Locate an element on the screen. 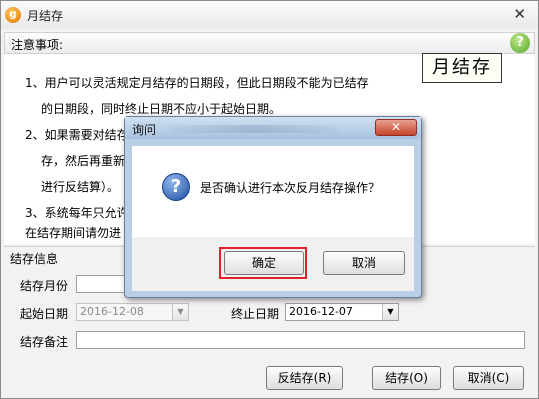 The width and height of the screenshot is (539, 399). note-line: 2、如果需要对结存 is located at coordinates (77, 135).